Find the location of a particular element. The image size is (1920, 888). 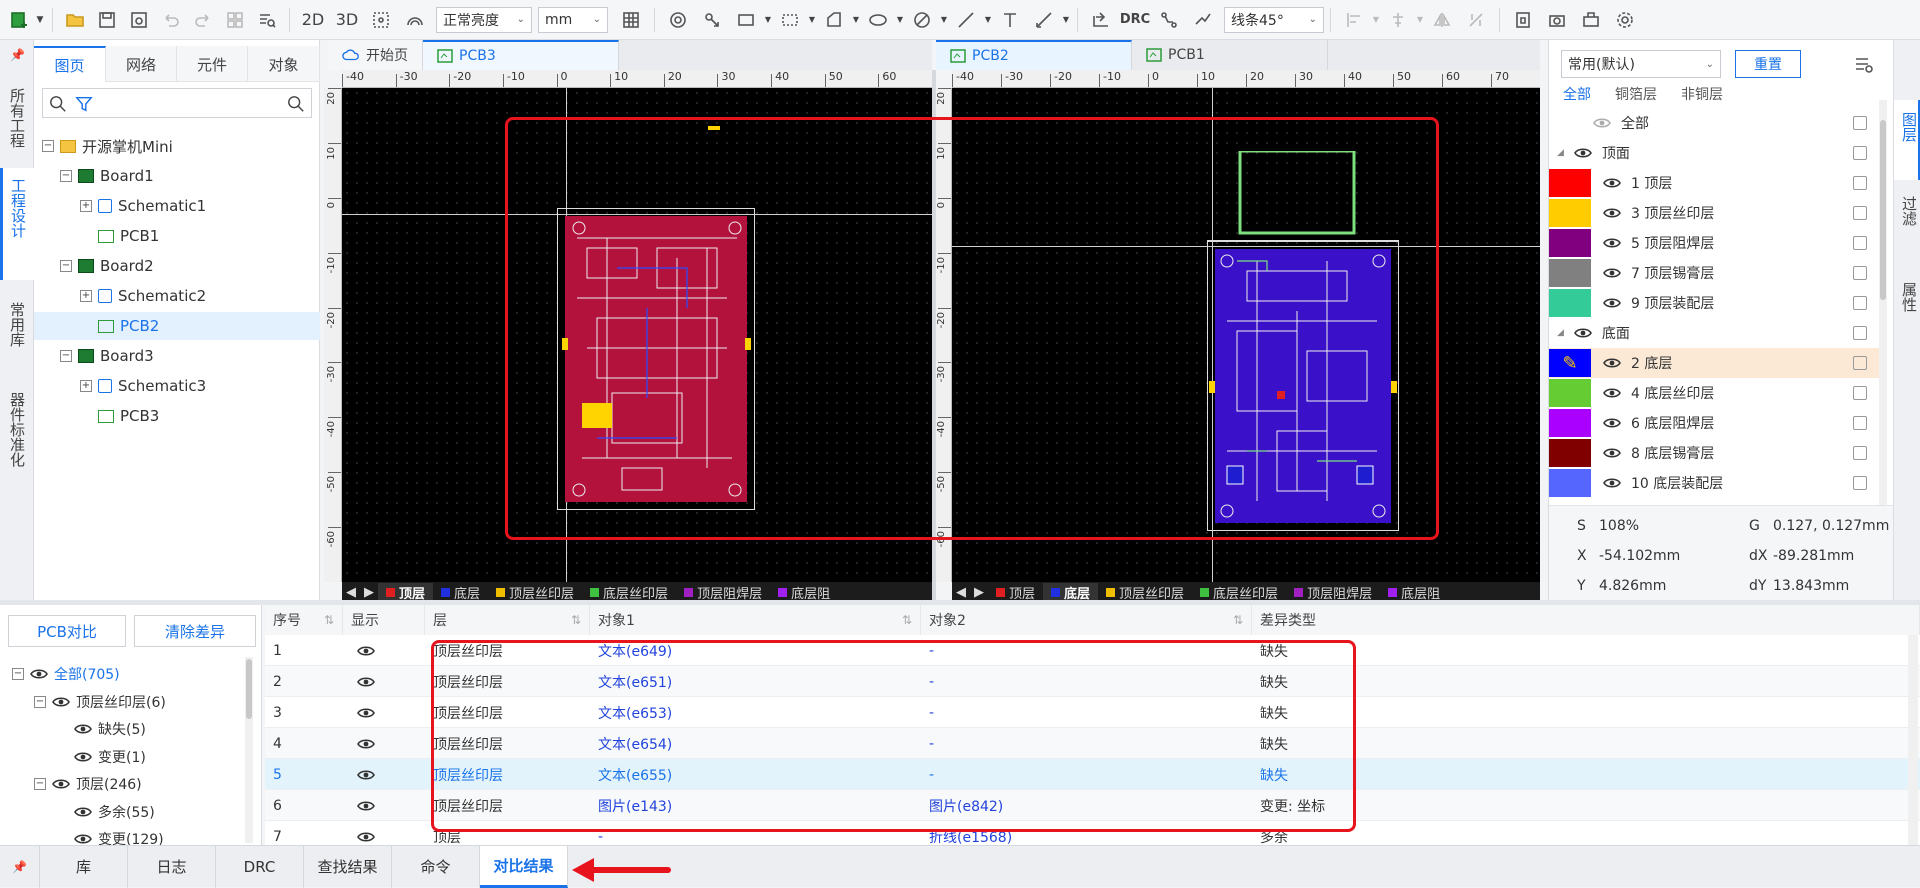

layer-settings-icon is located at coordinates (1864, 65).